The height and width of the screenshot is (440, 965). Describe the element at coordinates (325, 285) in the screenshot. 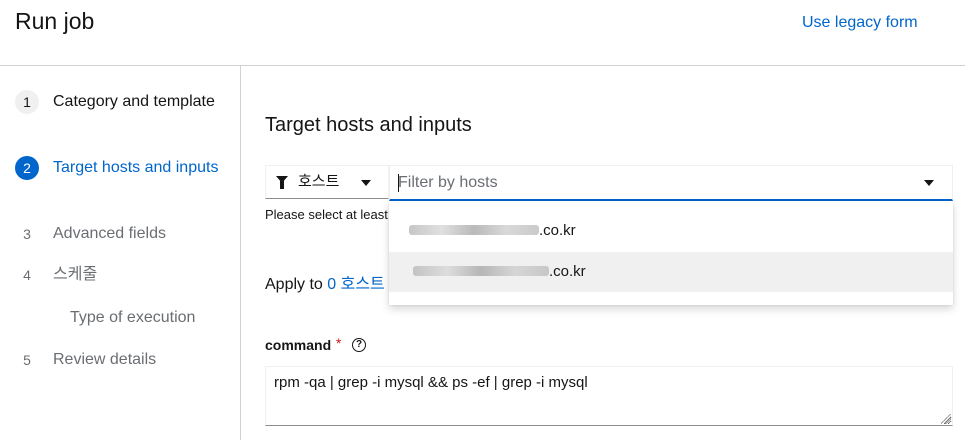

I see `apply-to-summary: Apply to 0 호스트` at that location.